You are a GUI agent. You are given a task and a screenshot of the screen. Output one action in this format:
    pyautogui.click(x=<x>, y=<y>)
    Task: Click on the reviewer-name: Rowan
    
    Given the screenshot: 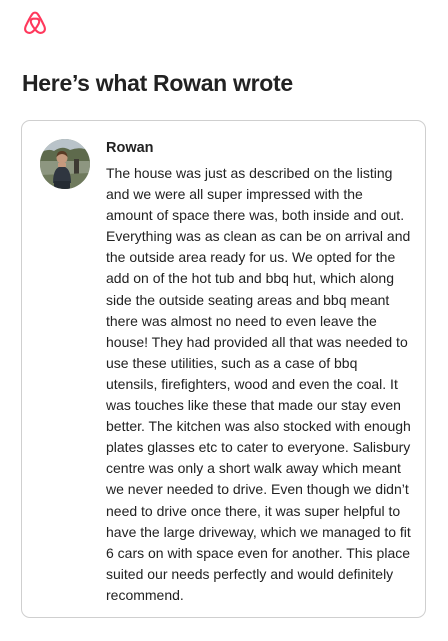 What is the action you would take?
    pyautogui.click(x=130, y=148)
    